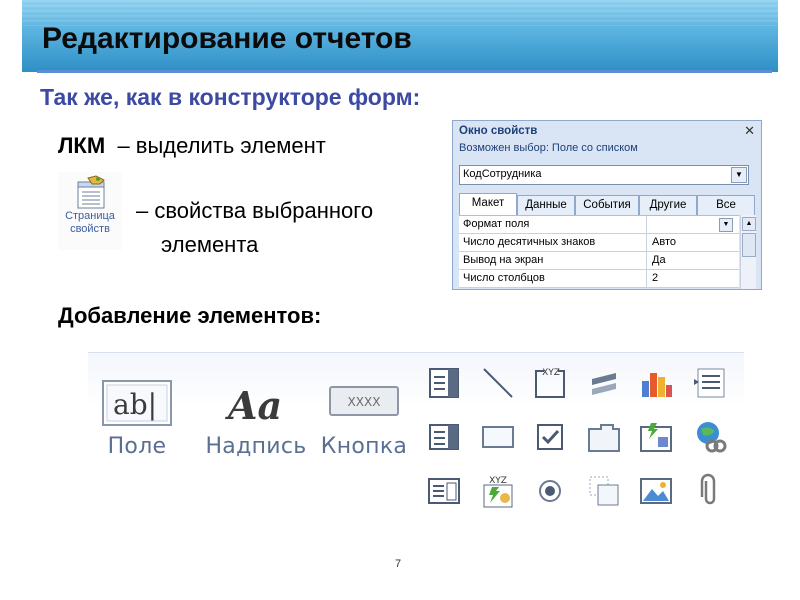 This screenshot has width=800, height=600. Describe the element at coordinates (210, 244) in the screenshot. I see `props-text-line2: элемента` at that location.